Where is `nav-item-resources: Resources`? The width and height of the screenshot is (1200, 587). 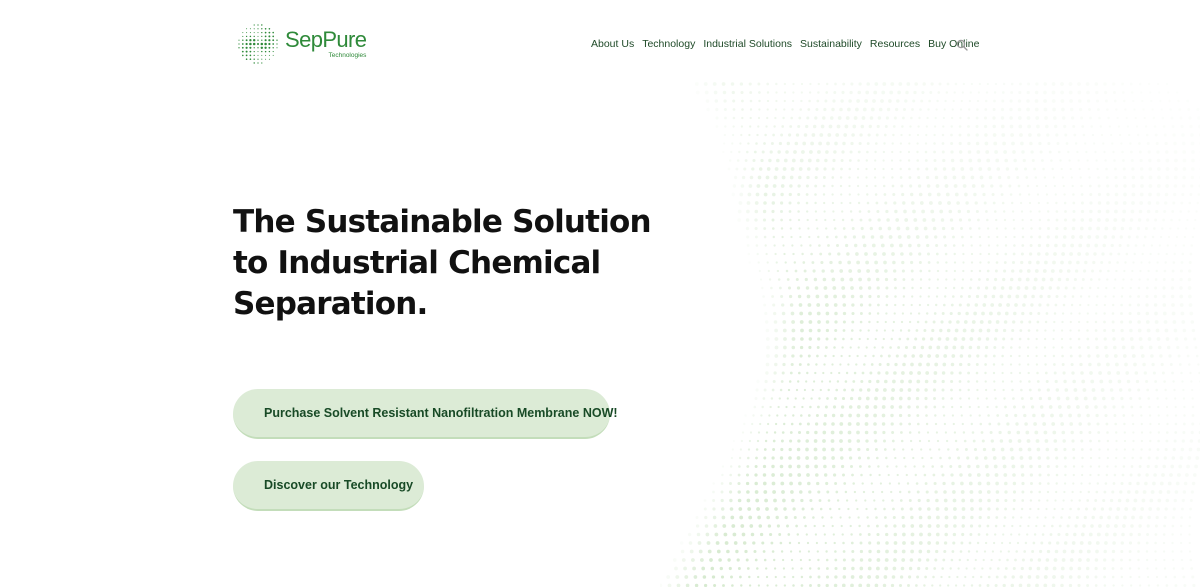 nav-item-resources: Resources is located at coordinates (895, 44).